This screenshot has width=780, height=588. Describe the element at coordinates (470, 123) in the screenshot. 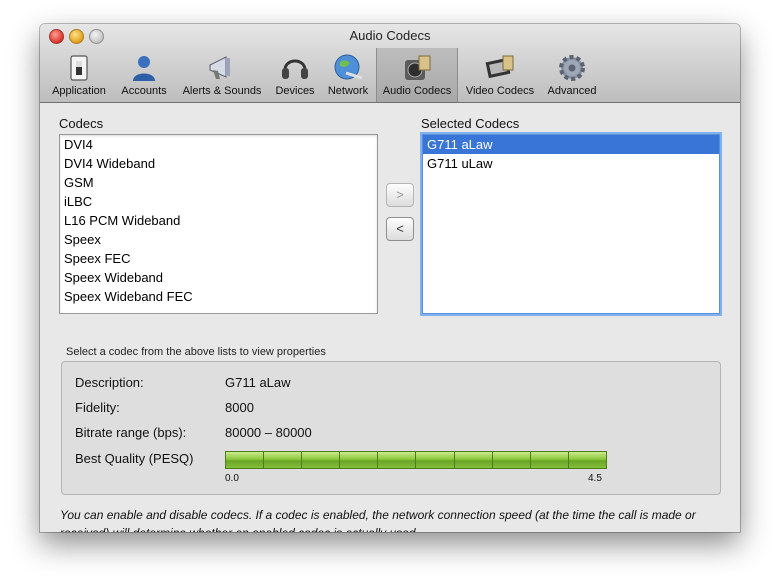

I see `selected-codecs-heading: Selected Codecs` at that location.